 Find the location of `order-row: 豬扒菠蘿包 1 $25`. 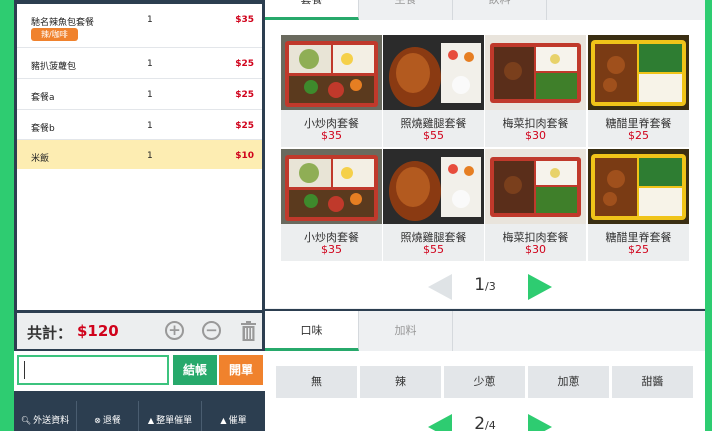

order-row: 豬扒菠蘿包 1 $25 is located at coordinates (139, 63).